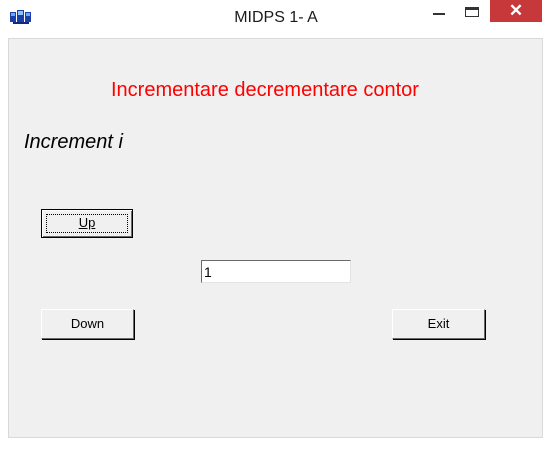 The height and width of the screenshot is (451, 552). I want to click on exit-button-label: Exit, so click(438, 323).